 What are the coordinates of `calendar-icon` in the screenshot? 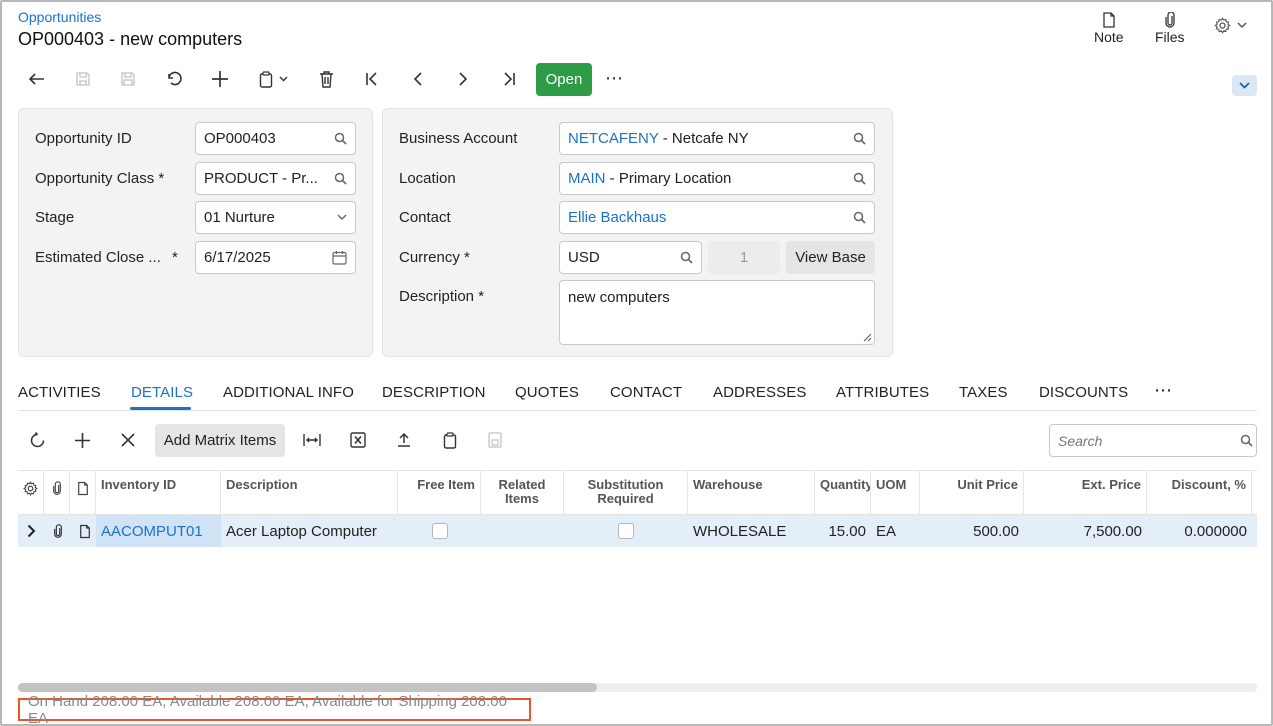 It's located at (339, 257).